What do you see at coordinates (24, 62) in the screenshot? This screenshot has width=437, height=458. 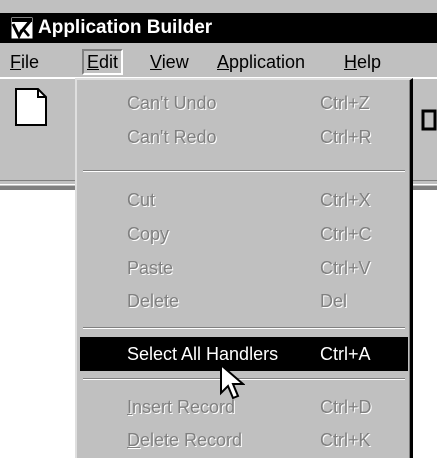 I see `menu-file: File` at bounding box center [24, 62].